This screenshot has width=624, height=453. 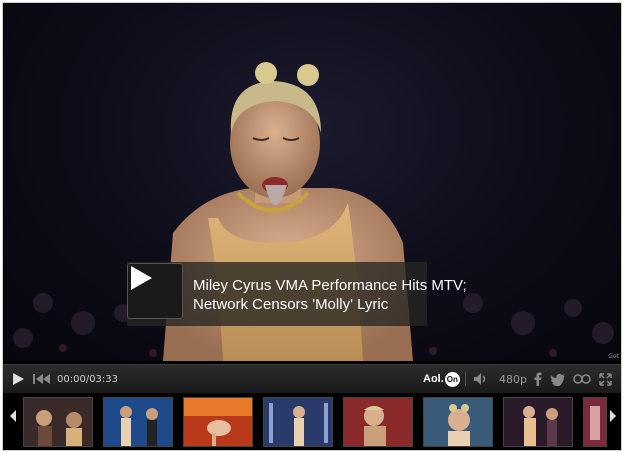 What do you see at coordinates (613, 356) in the screenshot?
I see `photo-credit: Get` at bounding box center [613, 356].